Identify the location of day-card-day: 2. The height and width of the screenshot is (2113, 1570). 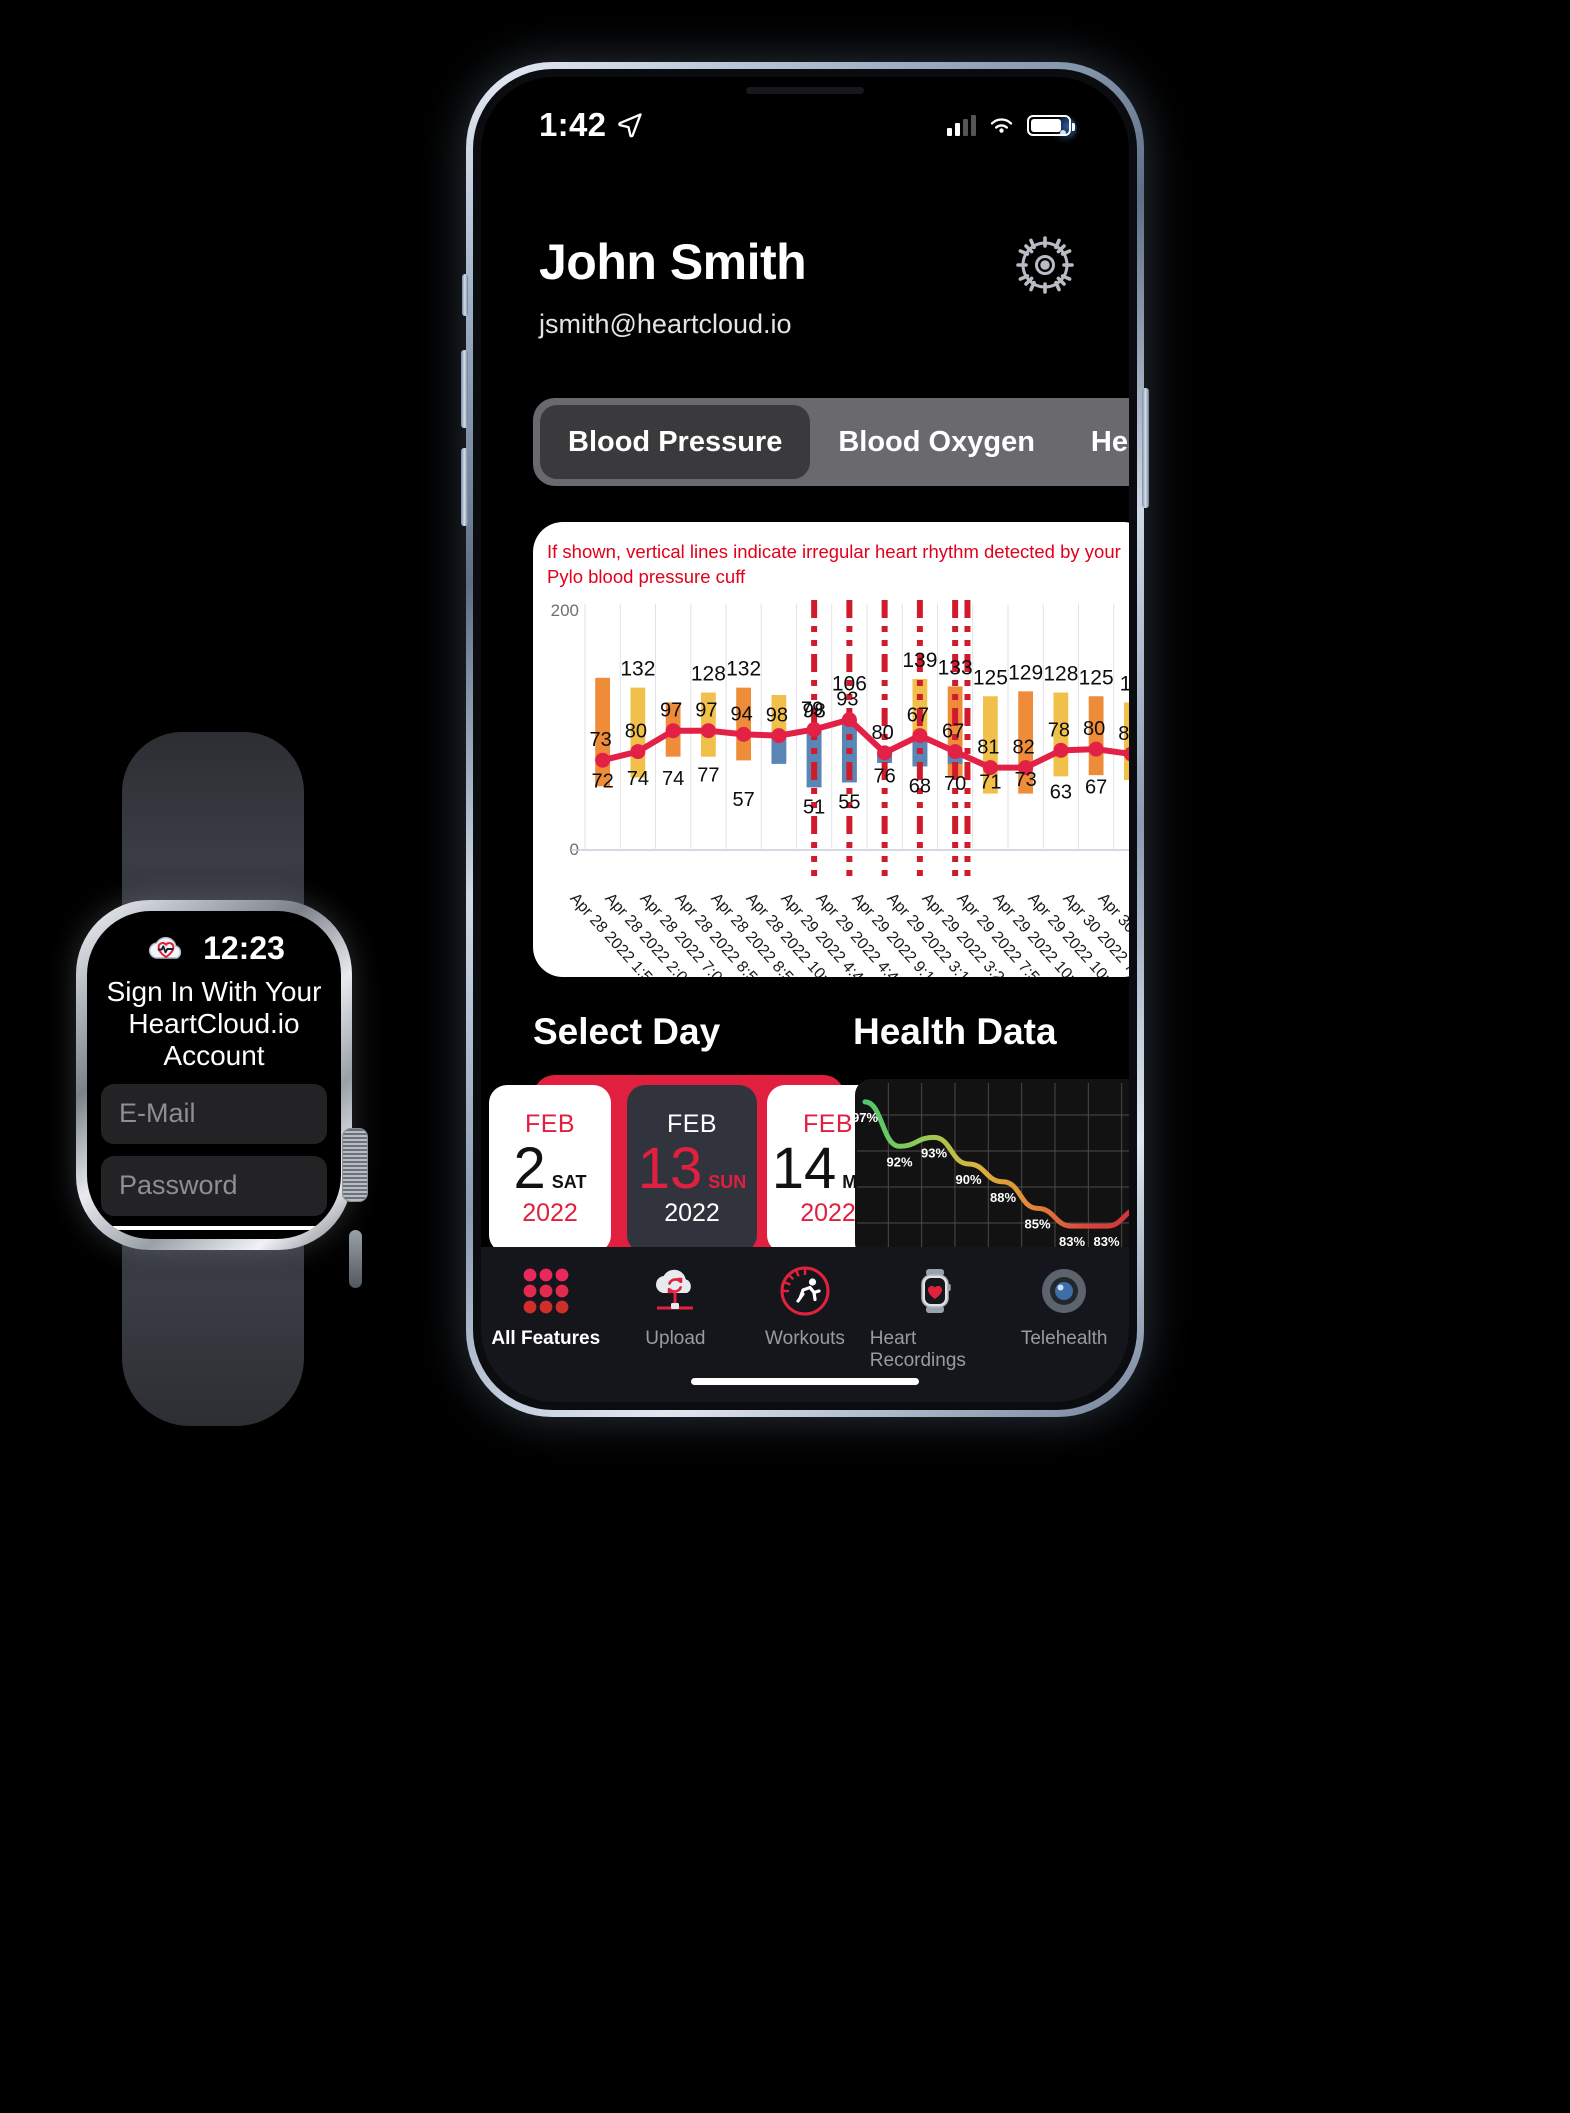
(529, 1169).